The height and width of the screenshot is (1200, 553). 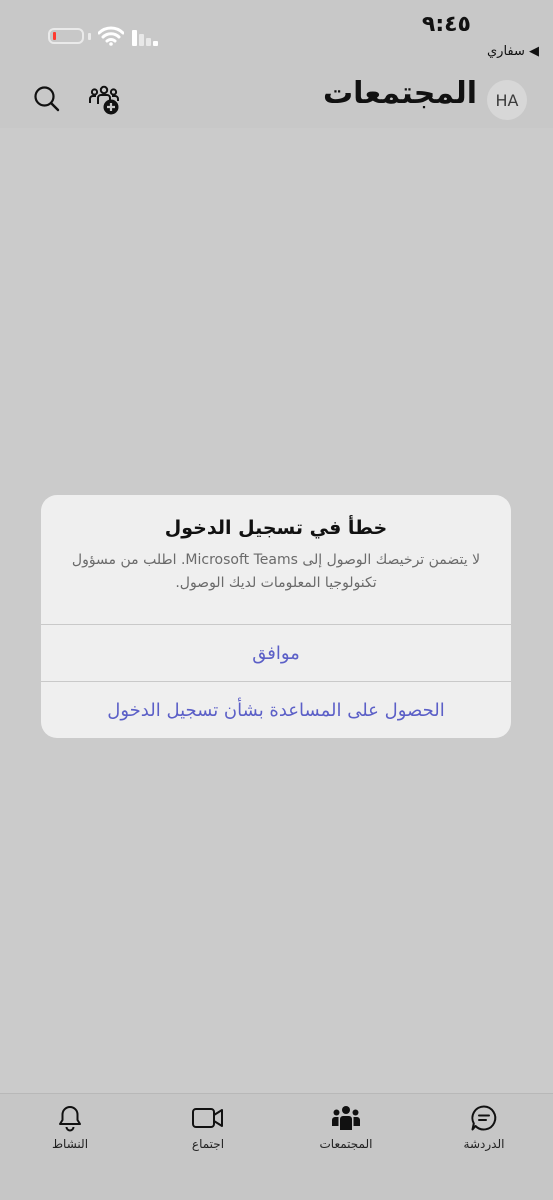 I want to click on search-icon, so click(x=47, y=99).